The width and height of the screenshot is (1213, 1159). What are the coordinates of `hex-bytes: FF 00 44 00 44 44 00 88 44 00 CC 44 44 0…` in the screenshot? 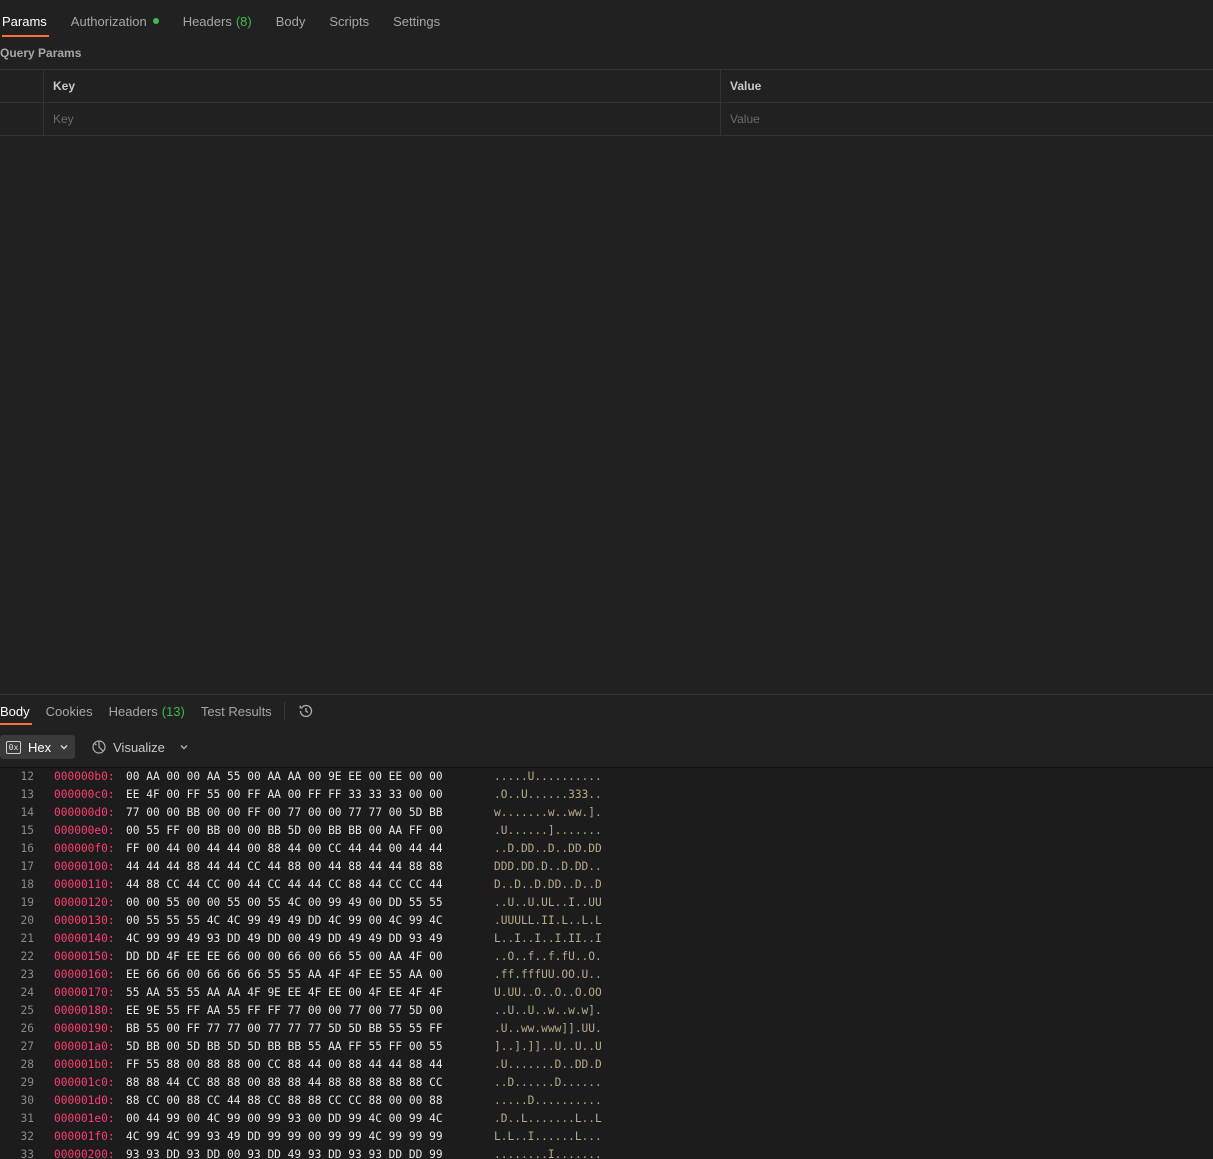 It's located at (284, 848).